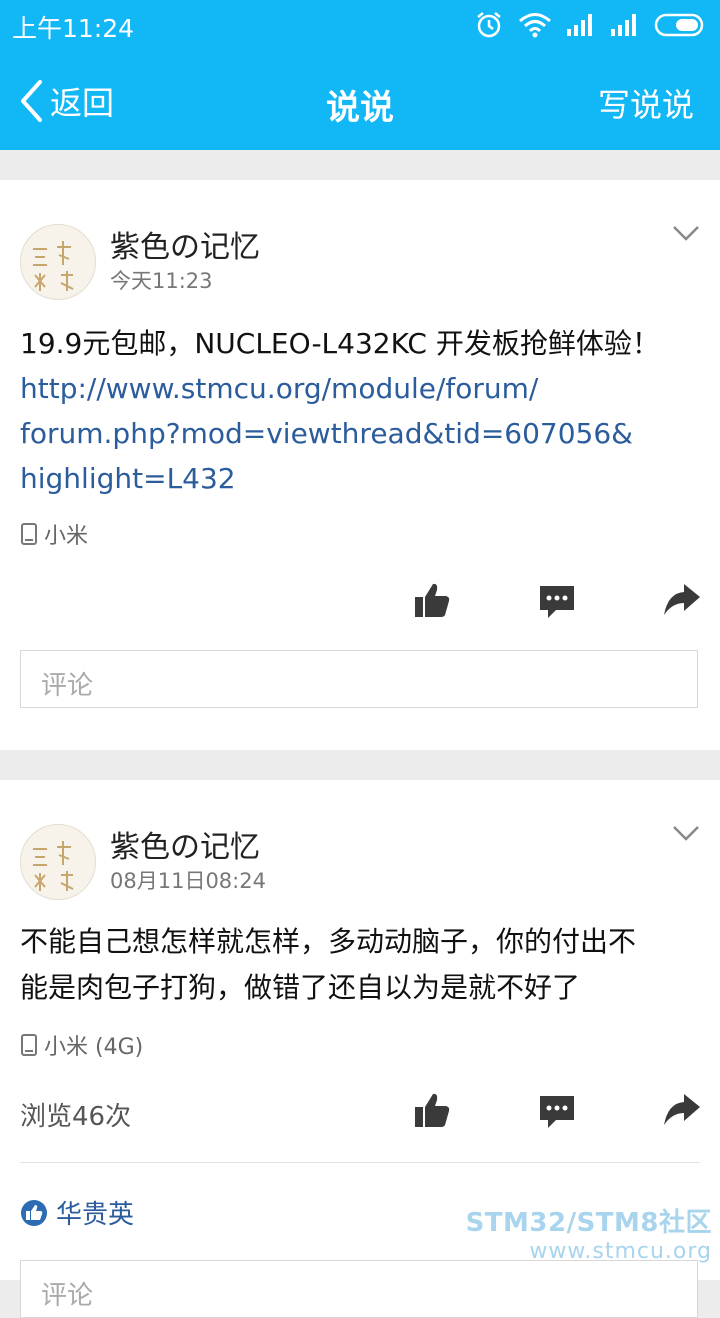 Image resolution: width=720 pixels, height=1318 pixels. I want to click on like-badge-icon, so click(34, 1212).